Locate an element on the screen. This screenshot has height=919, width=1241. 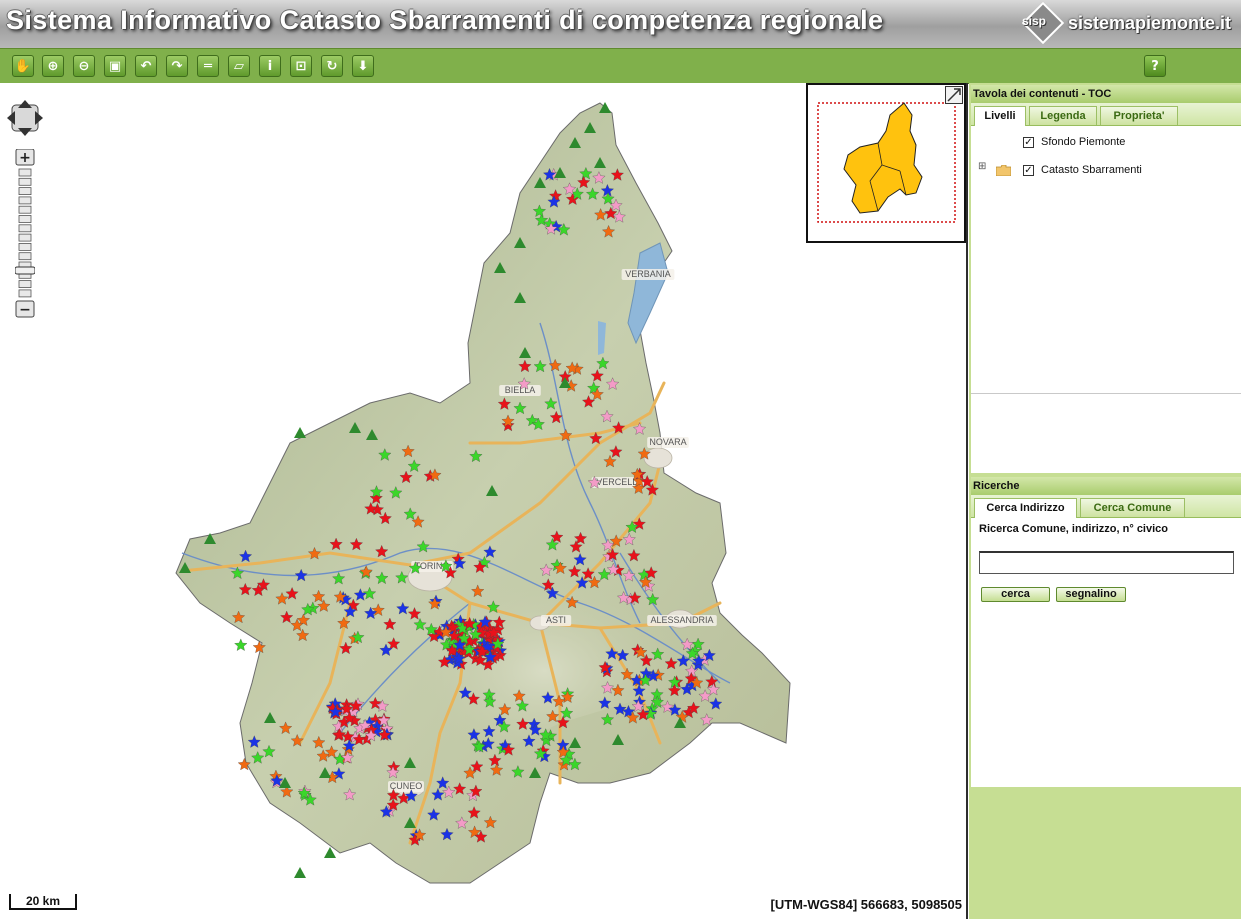
tab-proprieta: Proprieta' is located at coordinates (1139, 115).